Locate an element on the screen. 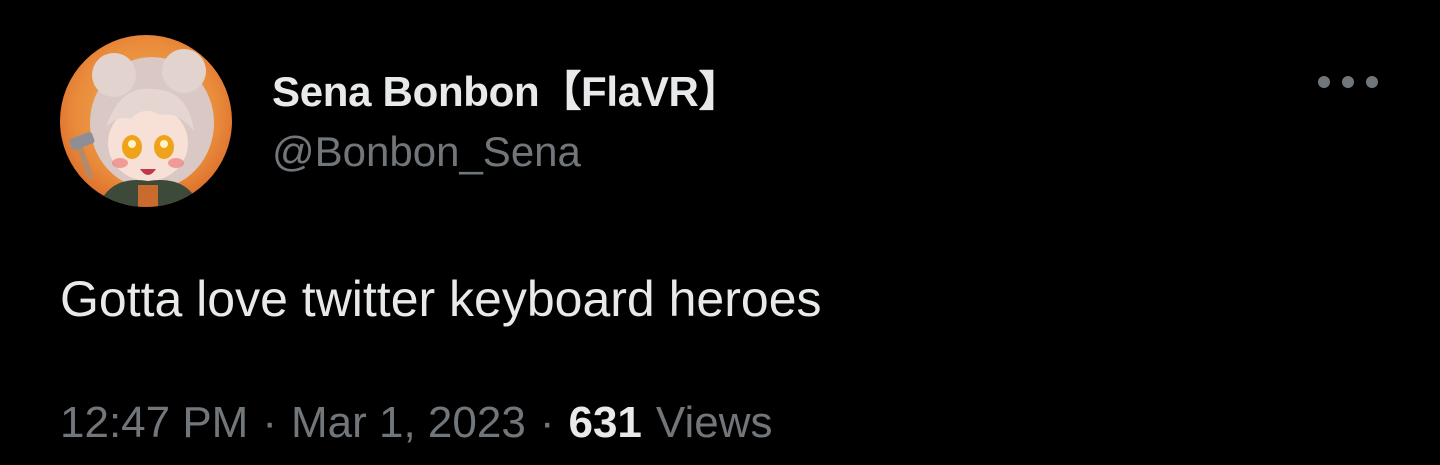  tweet-meta: 12:47 PM · Mar 1, 2023 · 631 Views is located at coordinates (416, 423).